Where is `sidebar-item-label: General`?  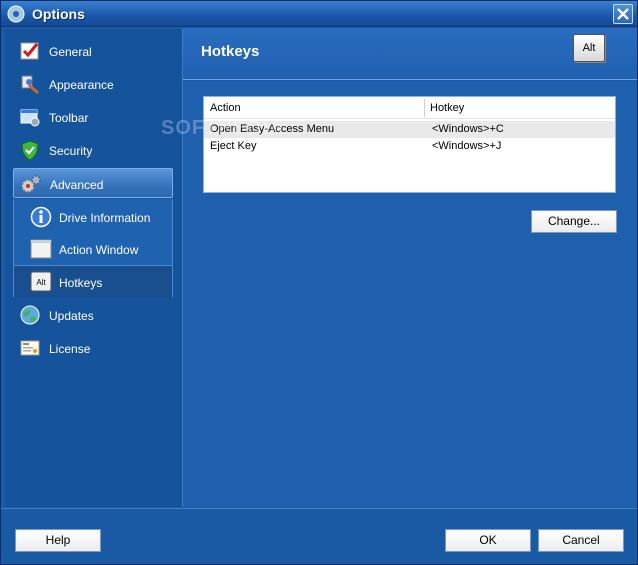 sidebar-item-label: General is located at coordinates (70, 52).